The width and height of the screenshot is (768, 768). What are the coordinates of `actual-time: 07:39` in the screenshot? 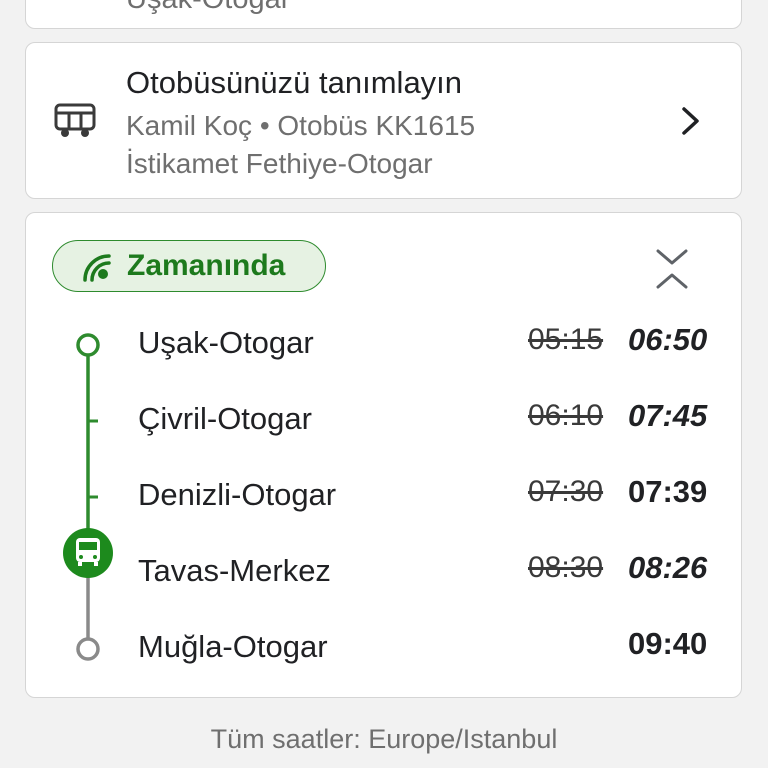 It's located at (668, 491).